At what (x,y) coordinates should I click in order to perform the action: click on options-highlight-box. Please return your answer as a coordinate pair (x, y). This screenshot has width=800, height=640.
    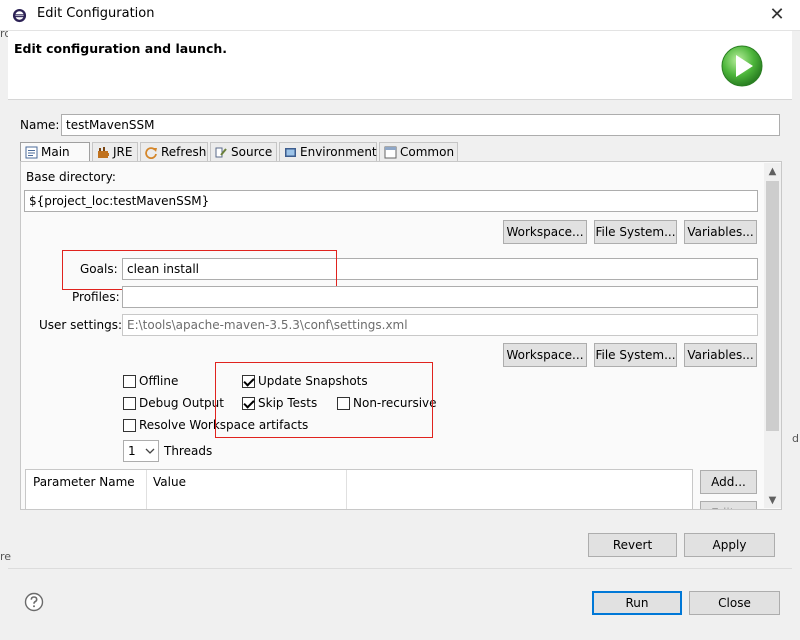
    Looking at the image, I should click on (324, 400).